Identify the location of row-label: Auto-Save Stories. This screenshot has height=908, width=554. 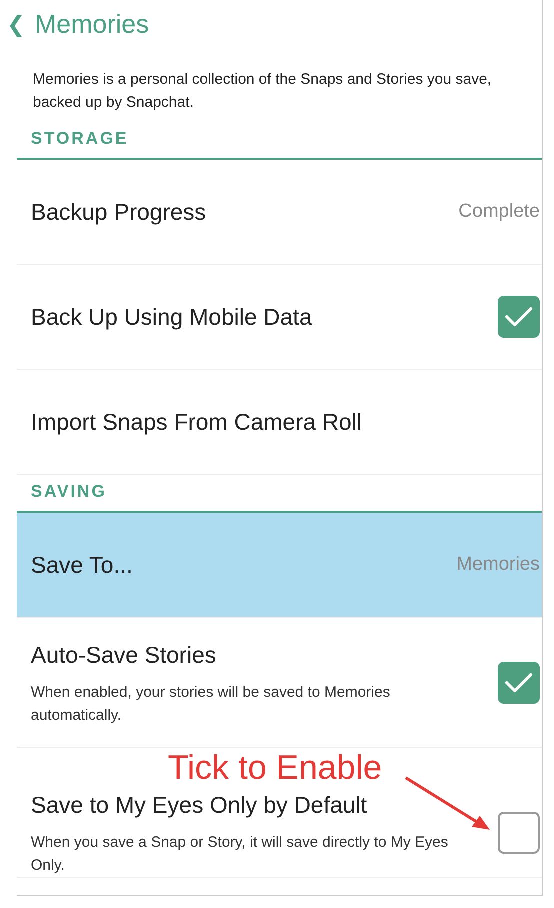
(123, 655).